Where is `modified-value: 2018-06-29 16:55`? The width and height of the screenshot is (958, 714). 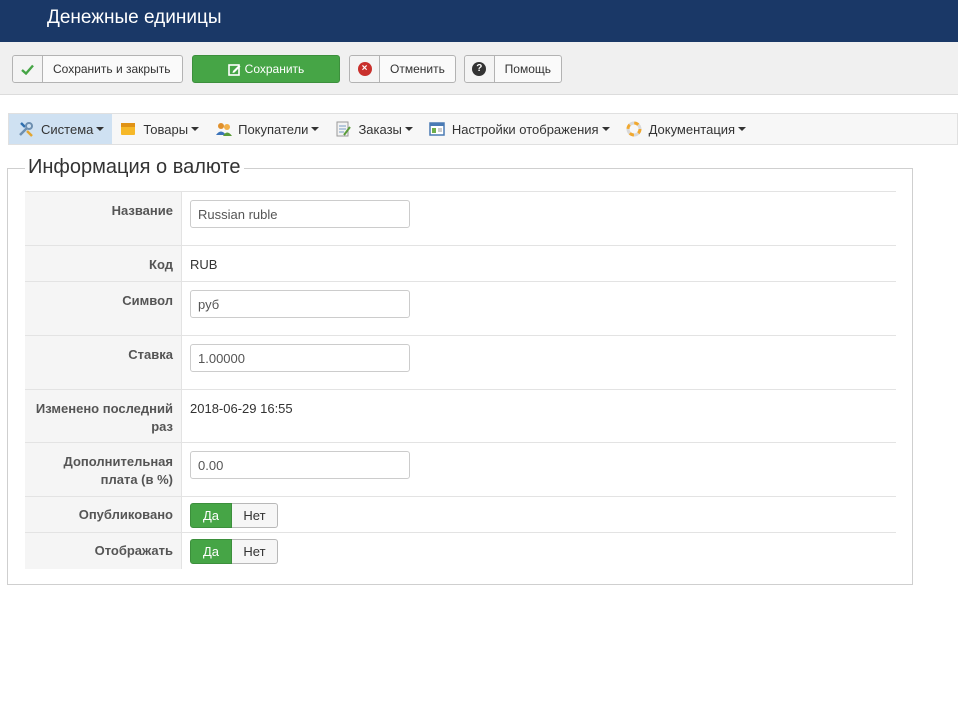
modified-value: 2018-06-29 16:55 is located at coordinates (241, 408).